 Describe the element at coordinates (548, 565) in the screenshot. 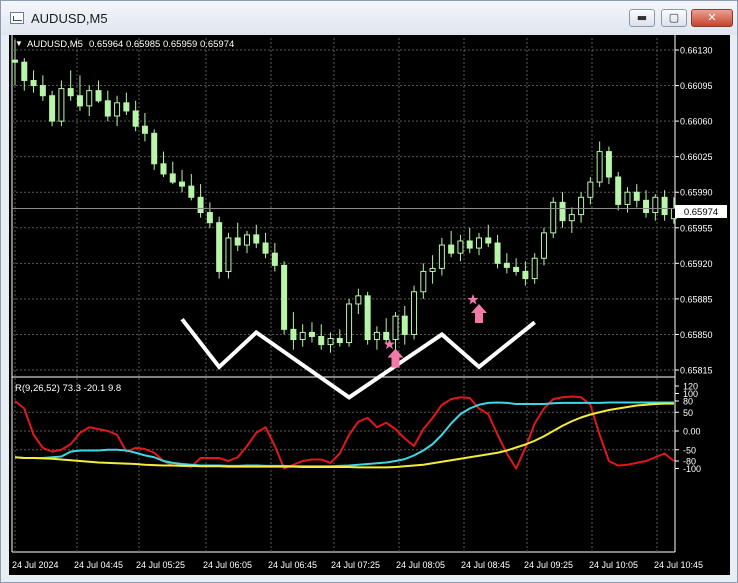

I see `time-axis-label: 24 Jul 09:25` at that location.